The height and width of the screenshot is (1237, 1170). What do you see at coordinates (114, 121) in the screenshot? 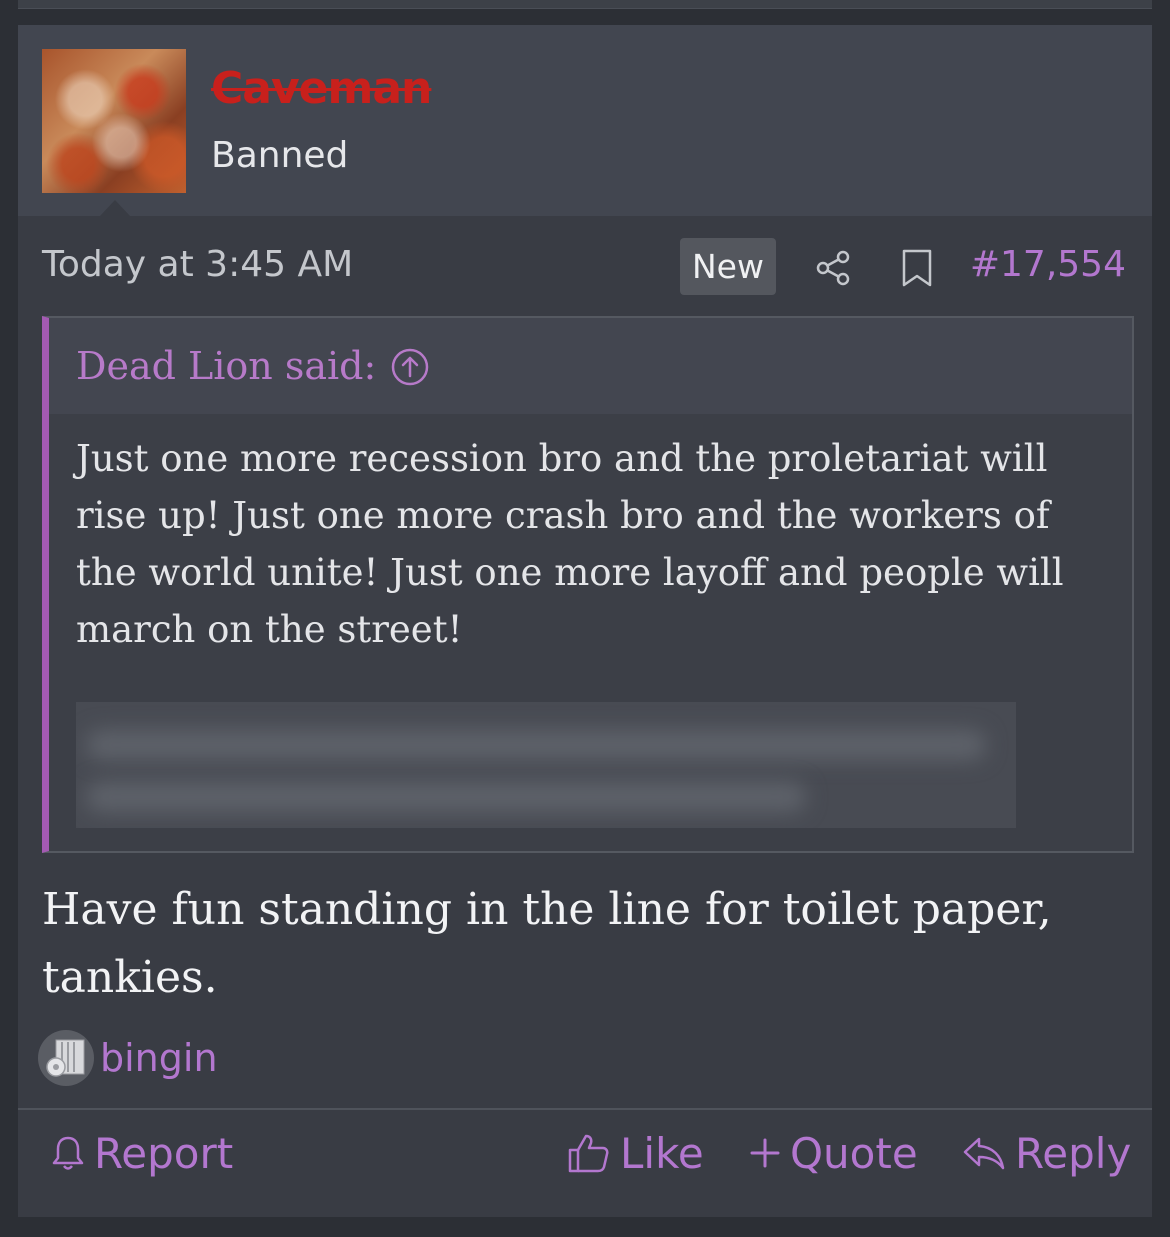
I see `user-avatar` at bounding box center [114, 121].